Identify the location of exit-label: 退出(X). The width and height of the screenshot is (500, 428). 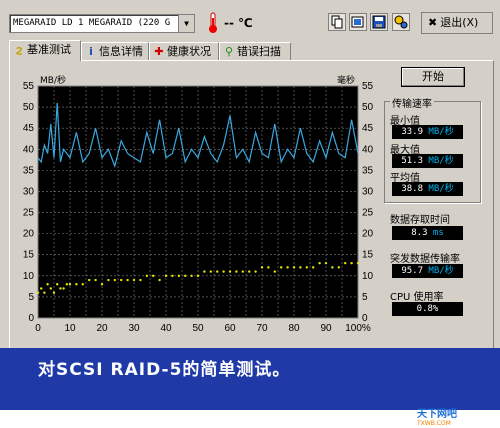
(459, 22).